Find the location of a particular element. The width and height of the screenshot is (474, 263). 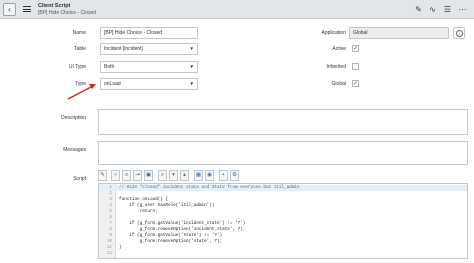

line-number: 12 is located at coordinates (109, 253).